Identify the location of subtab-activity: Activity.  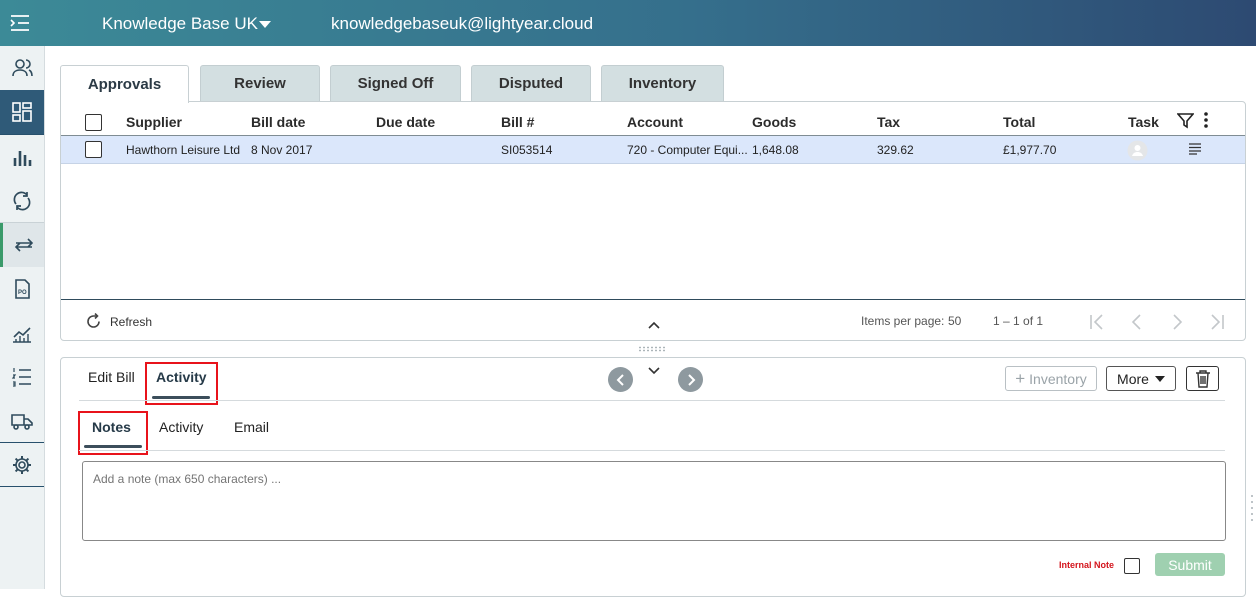
(181, 427).